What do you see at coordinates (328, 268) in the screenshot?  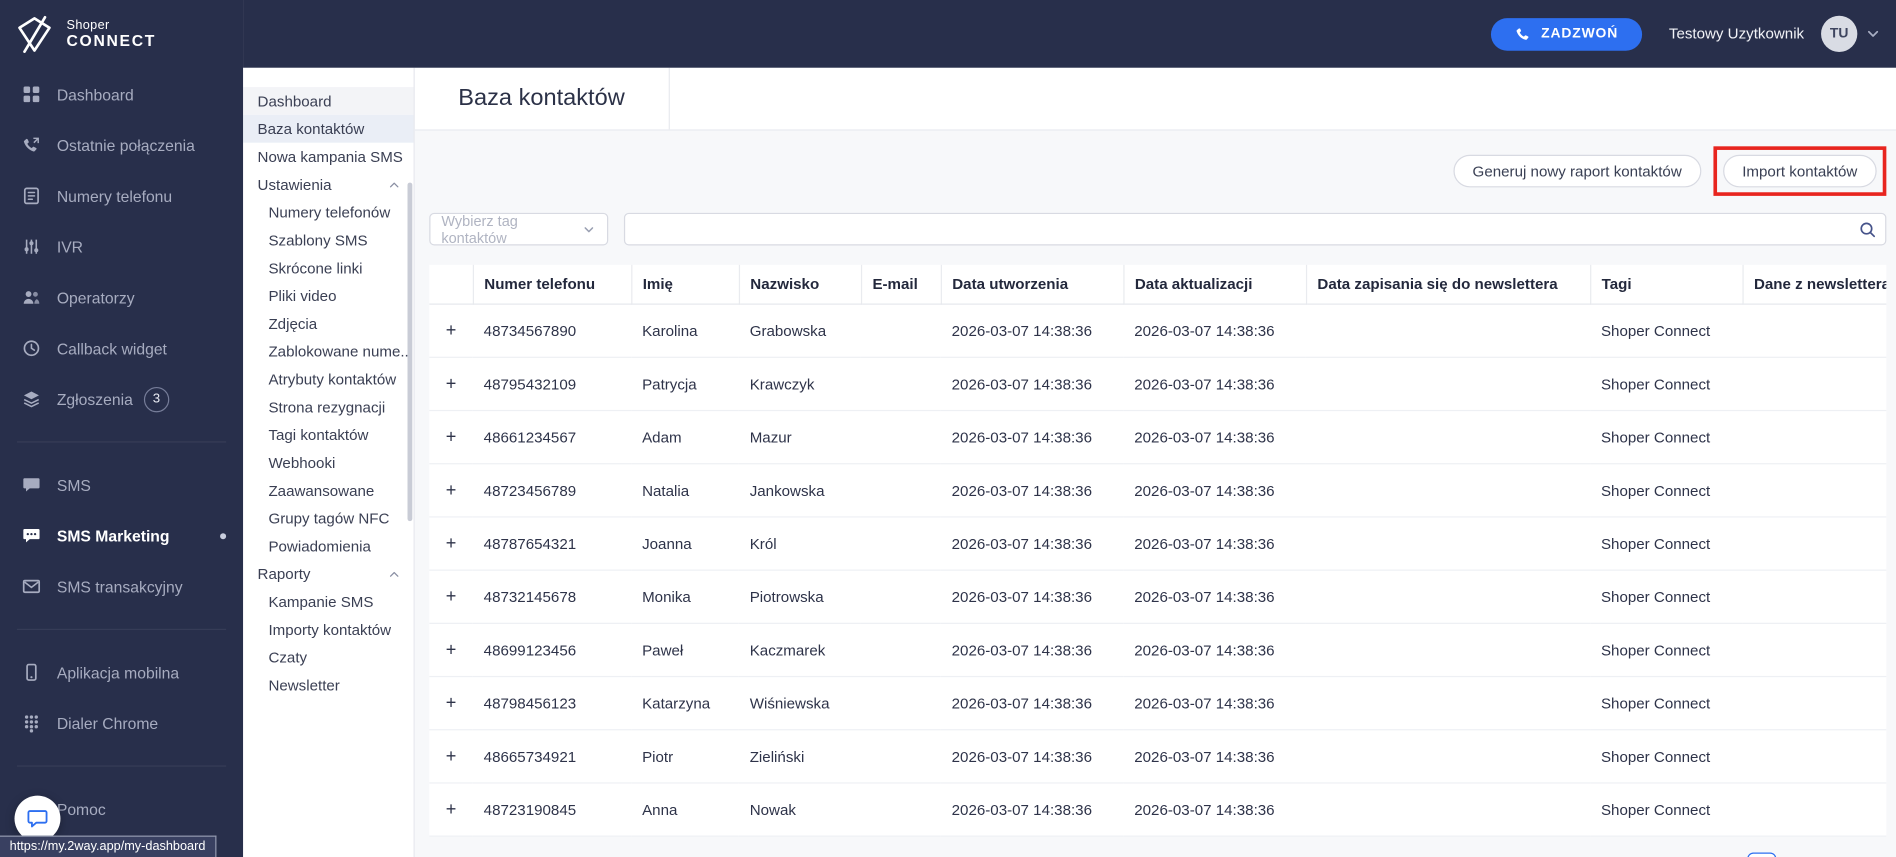 I see `submenu-item-skrocone-linki: Skrócone linki` at bounding box center [328, 268].